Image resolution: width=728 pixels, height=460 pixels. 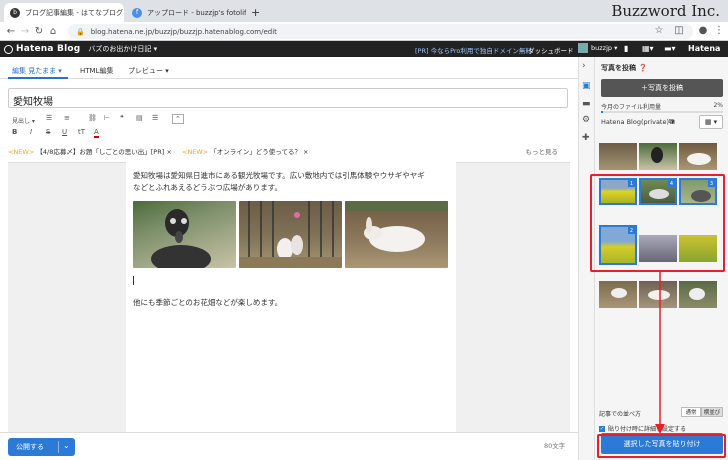 I want to click on heading-select: 見出し ▾, so click(x=23, y=120).